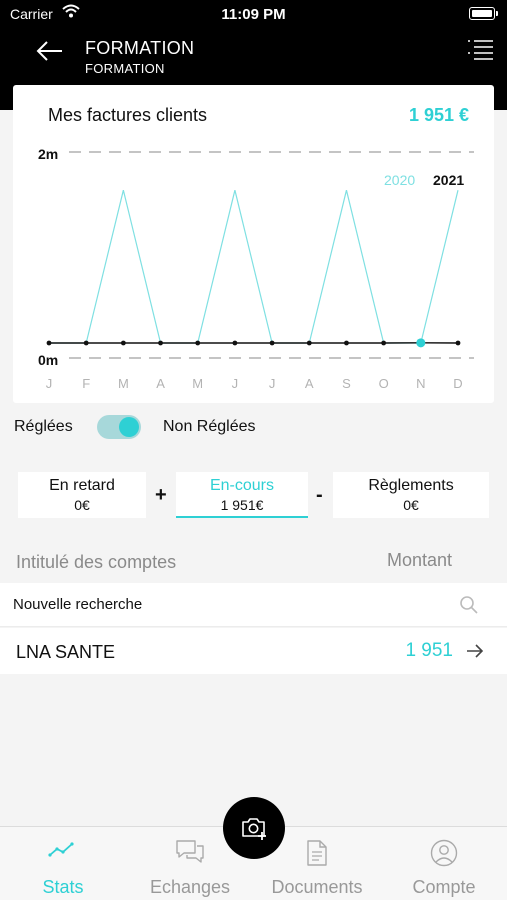 This screenshot has height=900, width=507. I want to click on tab-compte: Compte, so click(444, 863).